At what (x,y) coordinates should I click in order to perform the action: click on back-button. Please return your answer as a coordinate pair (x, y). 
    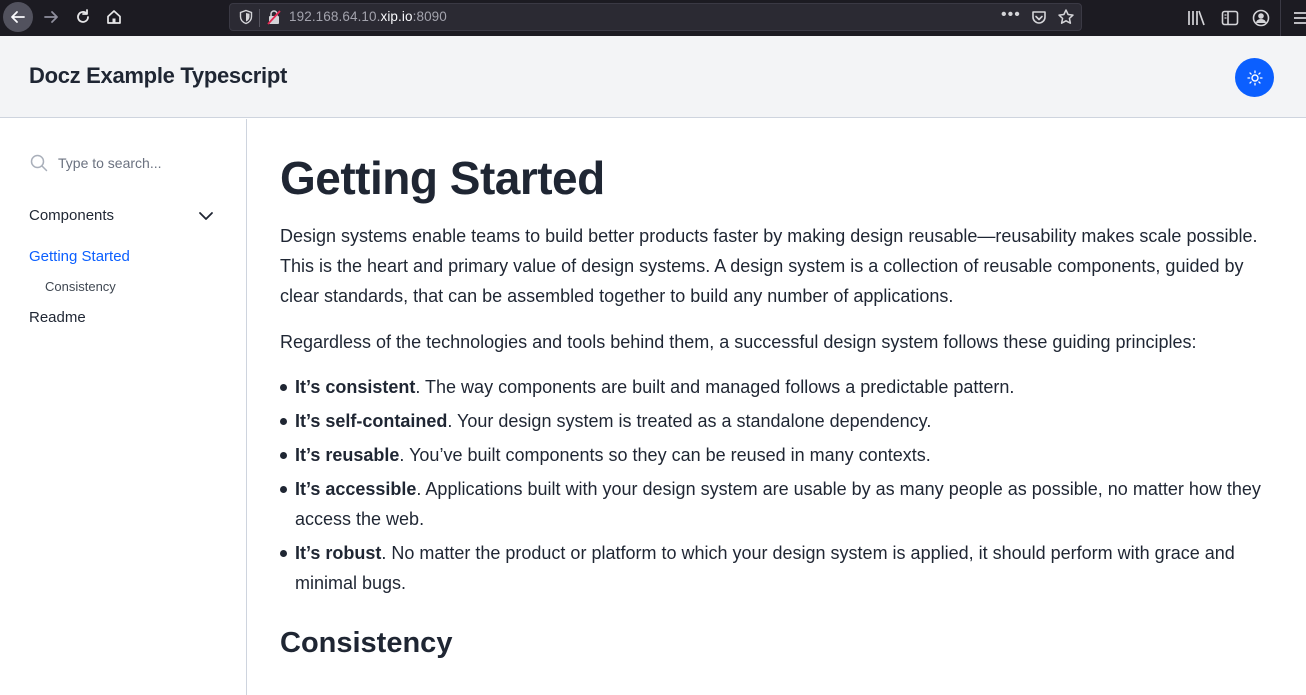
    Looking at the image, I should click on (18, 17).